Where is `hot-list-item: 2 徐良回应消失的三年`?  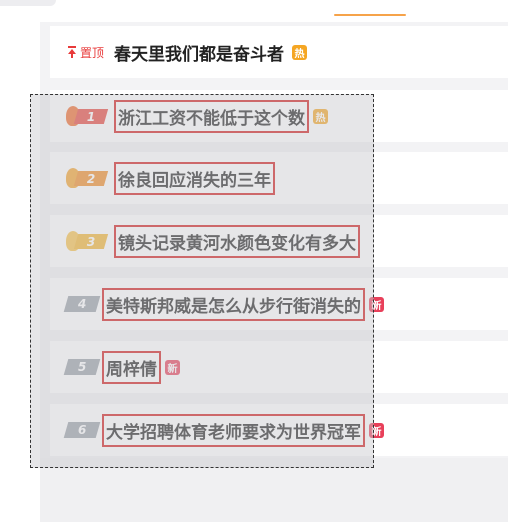 hot-list-item: 2 徐良回应消失的三年 is located at coordinates (279, 178).